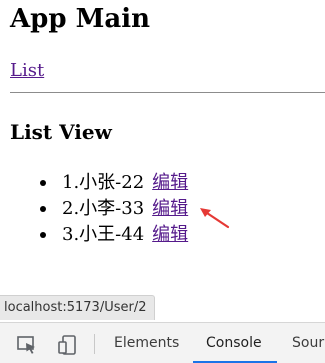  Describe the element at coordinates (167, 92) in the screenshot. I see `divider` at that location.